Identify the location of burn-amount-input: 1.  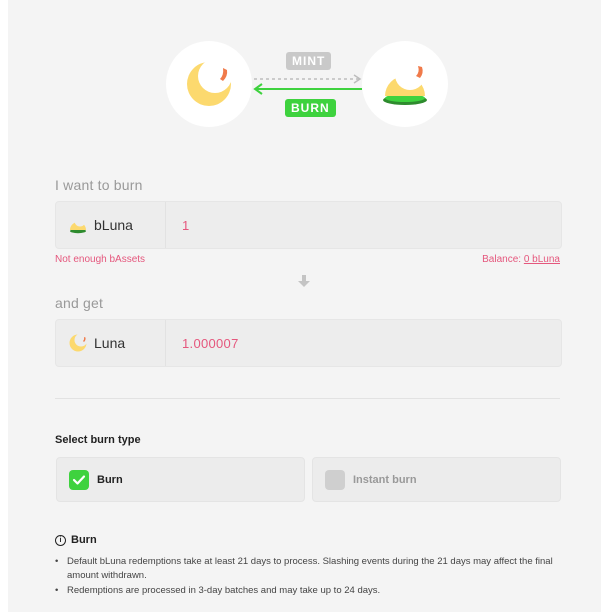
(363, 225).